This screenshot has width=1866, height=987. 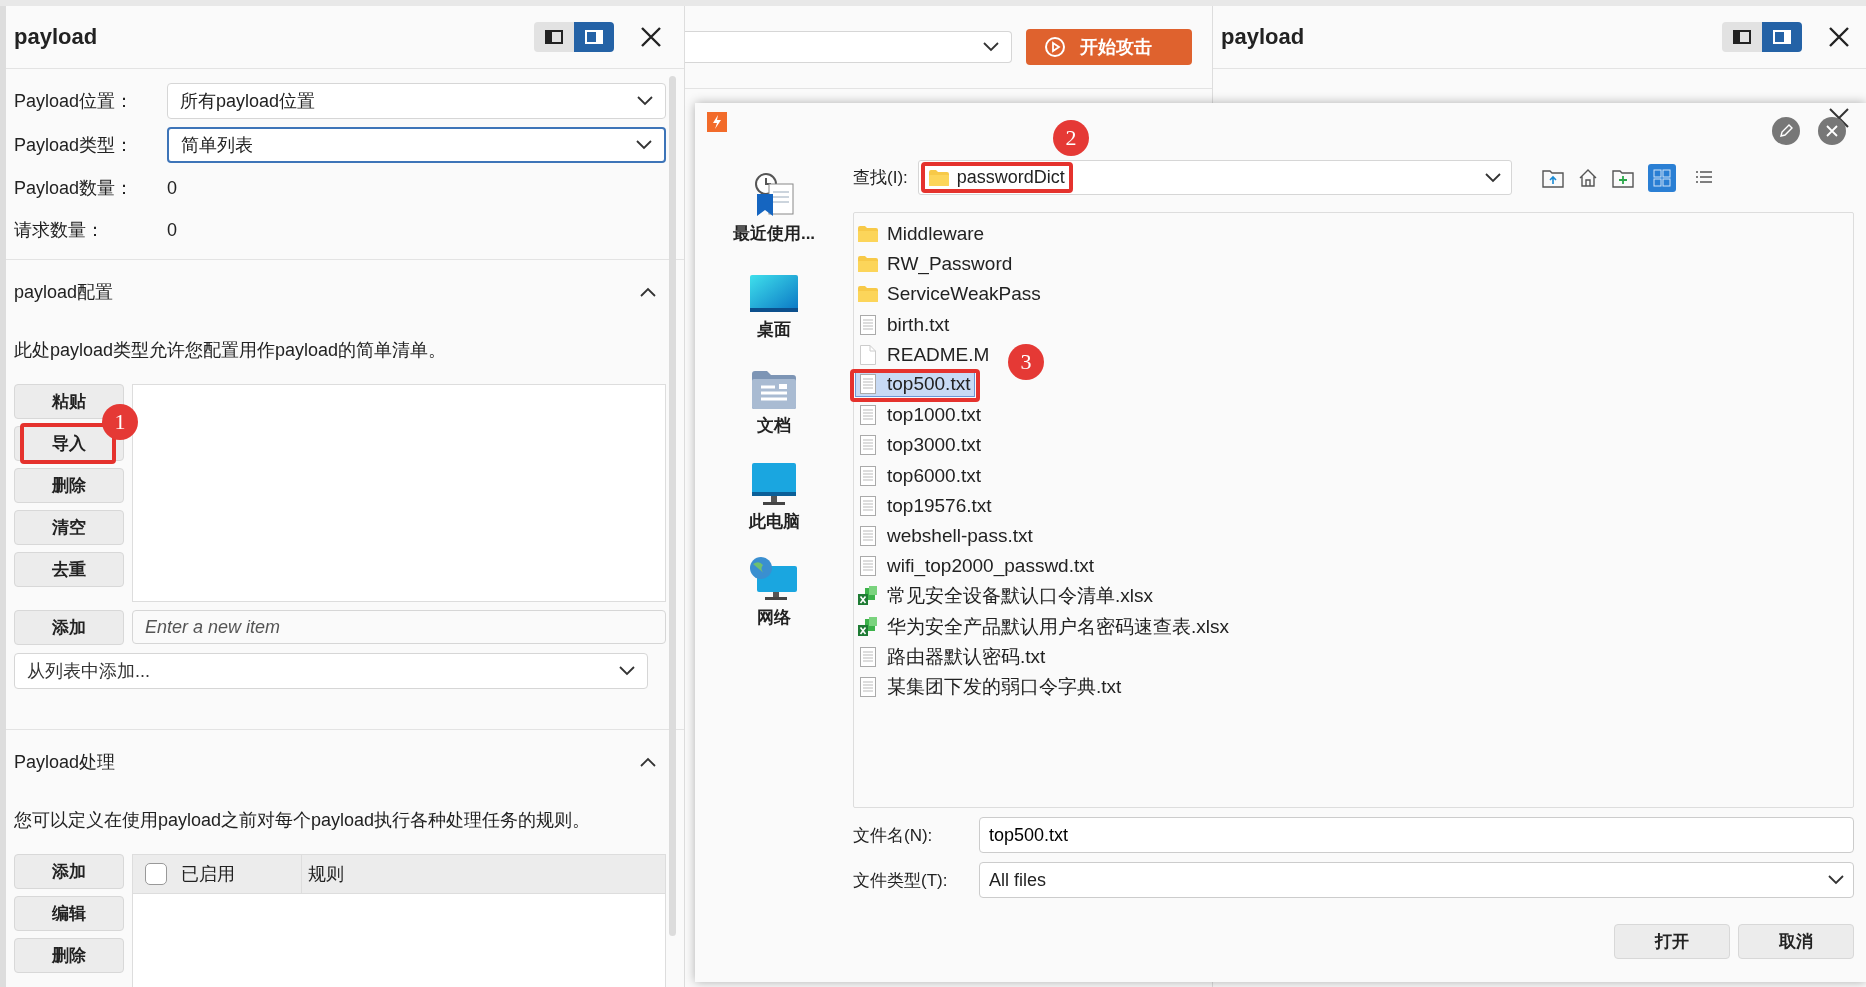 I want to click on file-item: top3000.txt, so click(x=921, y=445).